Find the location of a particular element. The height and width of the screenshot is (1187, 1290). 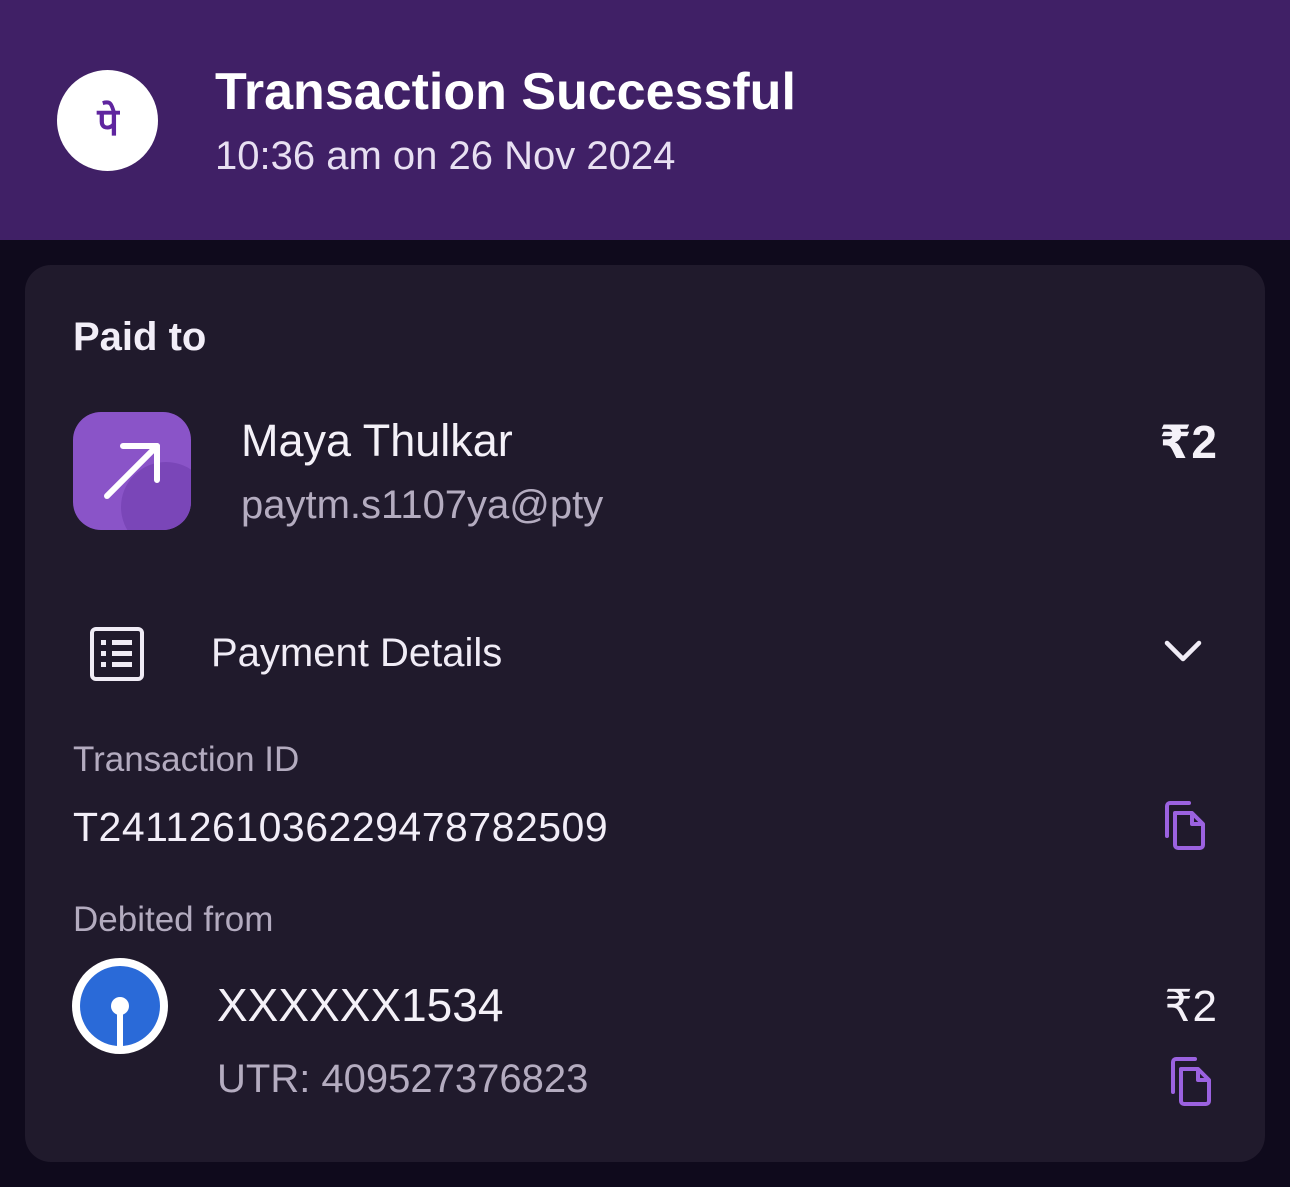

payee-upi-id: paytm.s1107ya@pty is located at coordinates (422, 505).